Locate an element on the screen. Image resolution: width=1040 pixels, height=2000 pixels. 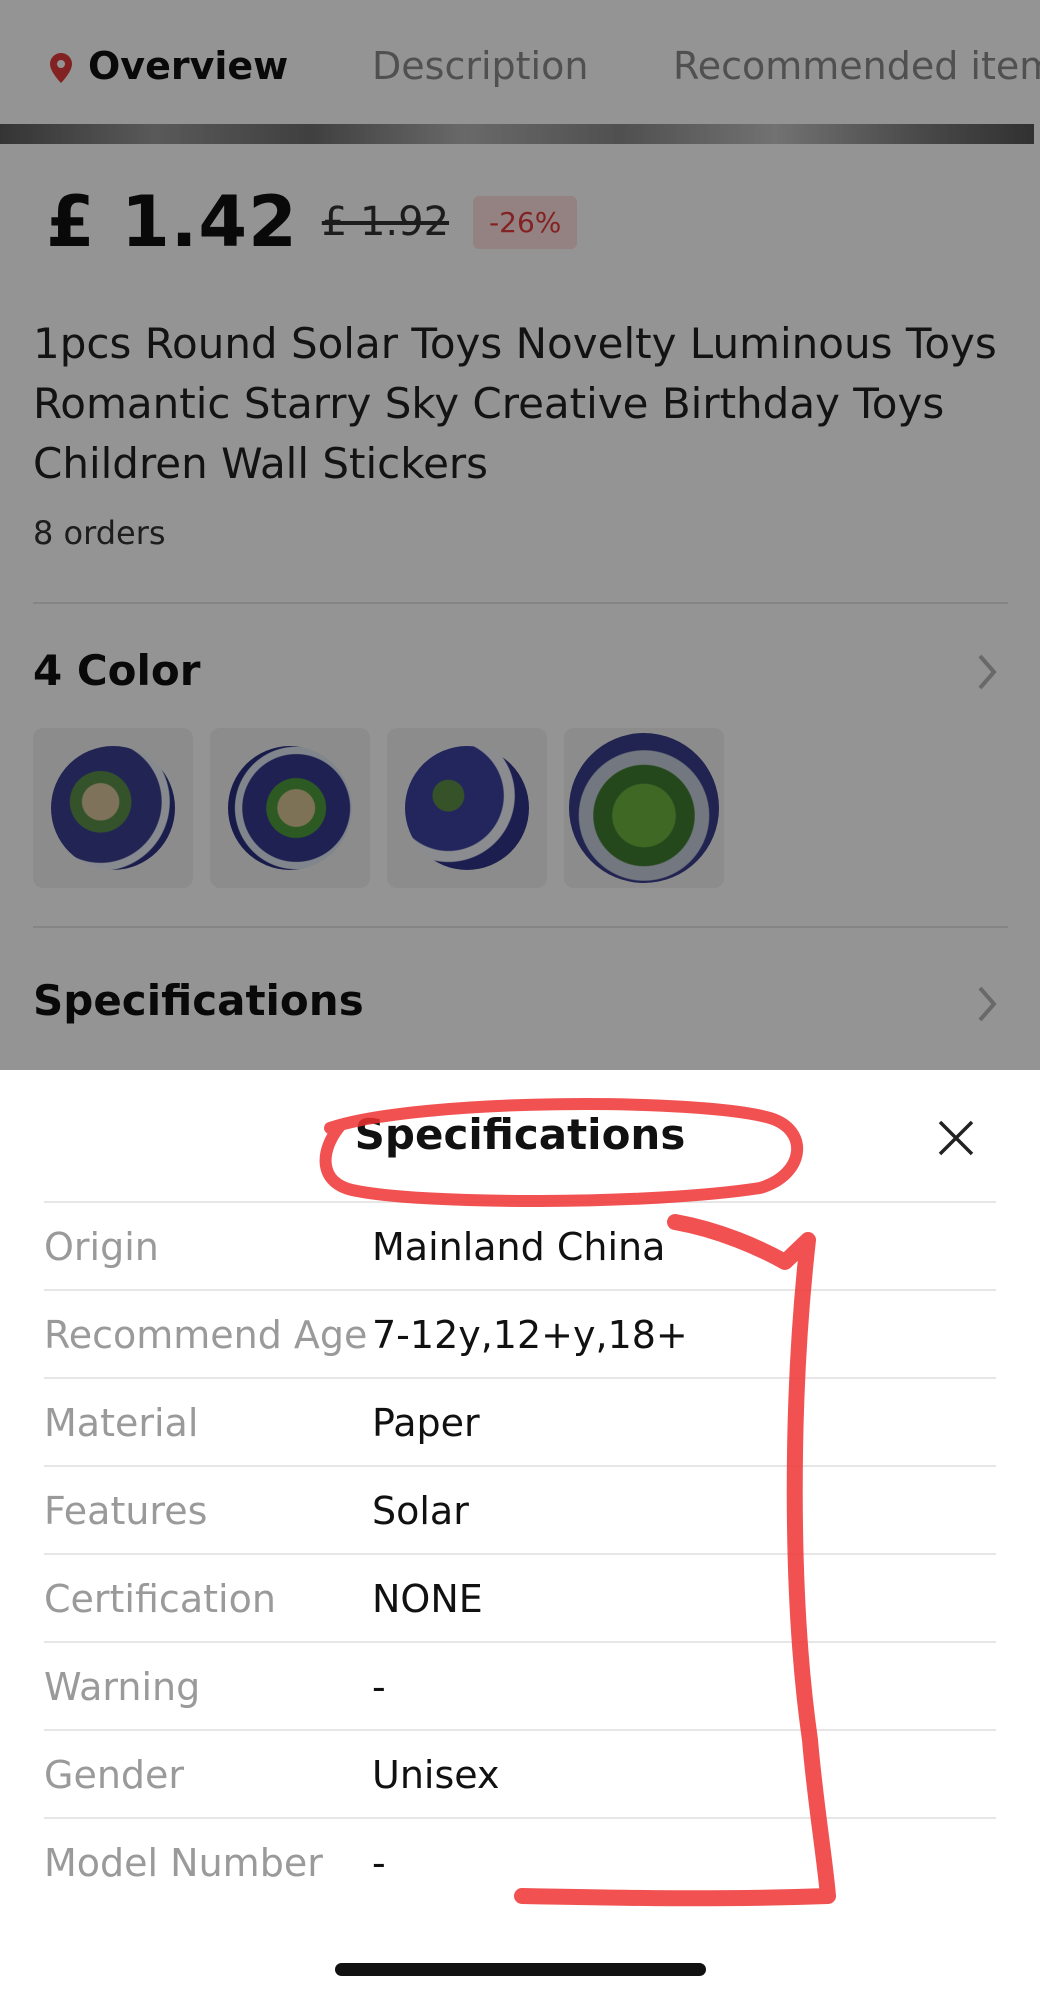
spec-value: Mainland China is located at coordinates (519, 1247).